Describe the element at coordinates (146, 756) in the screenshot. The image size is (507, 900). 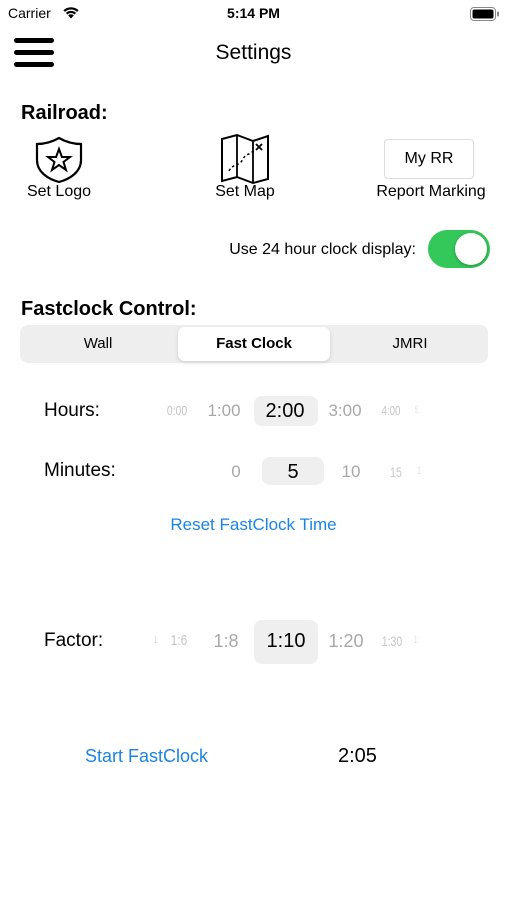
I see `start-fastclock-link: Start FastClock` at that location.